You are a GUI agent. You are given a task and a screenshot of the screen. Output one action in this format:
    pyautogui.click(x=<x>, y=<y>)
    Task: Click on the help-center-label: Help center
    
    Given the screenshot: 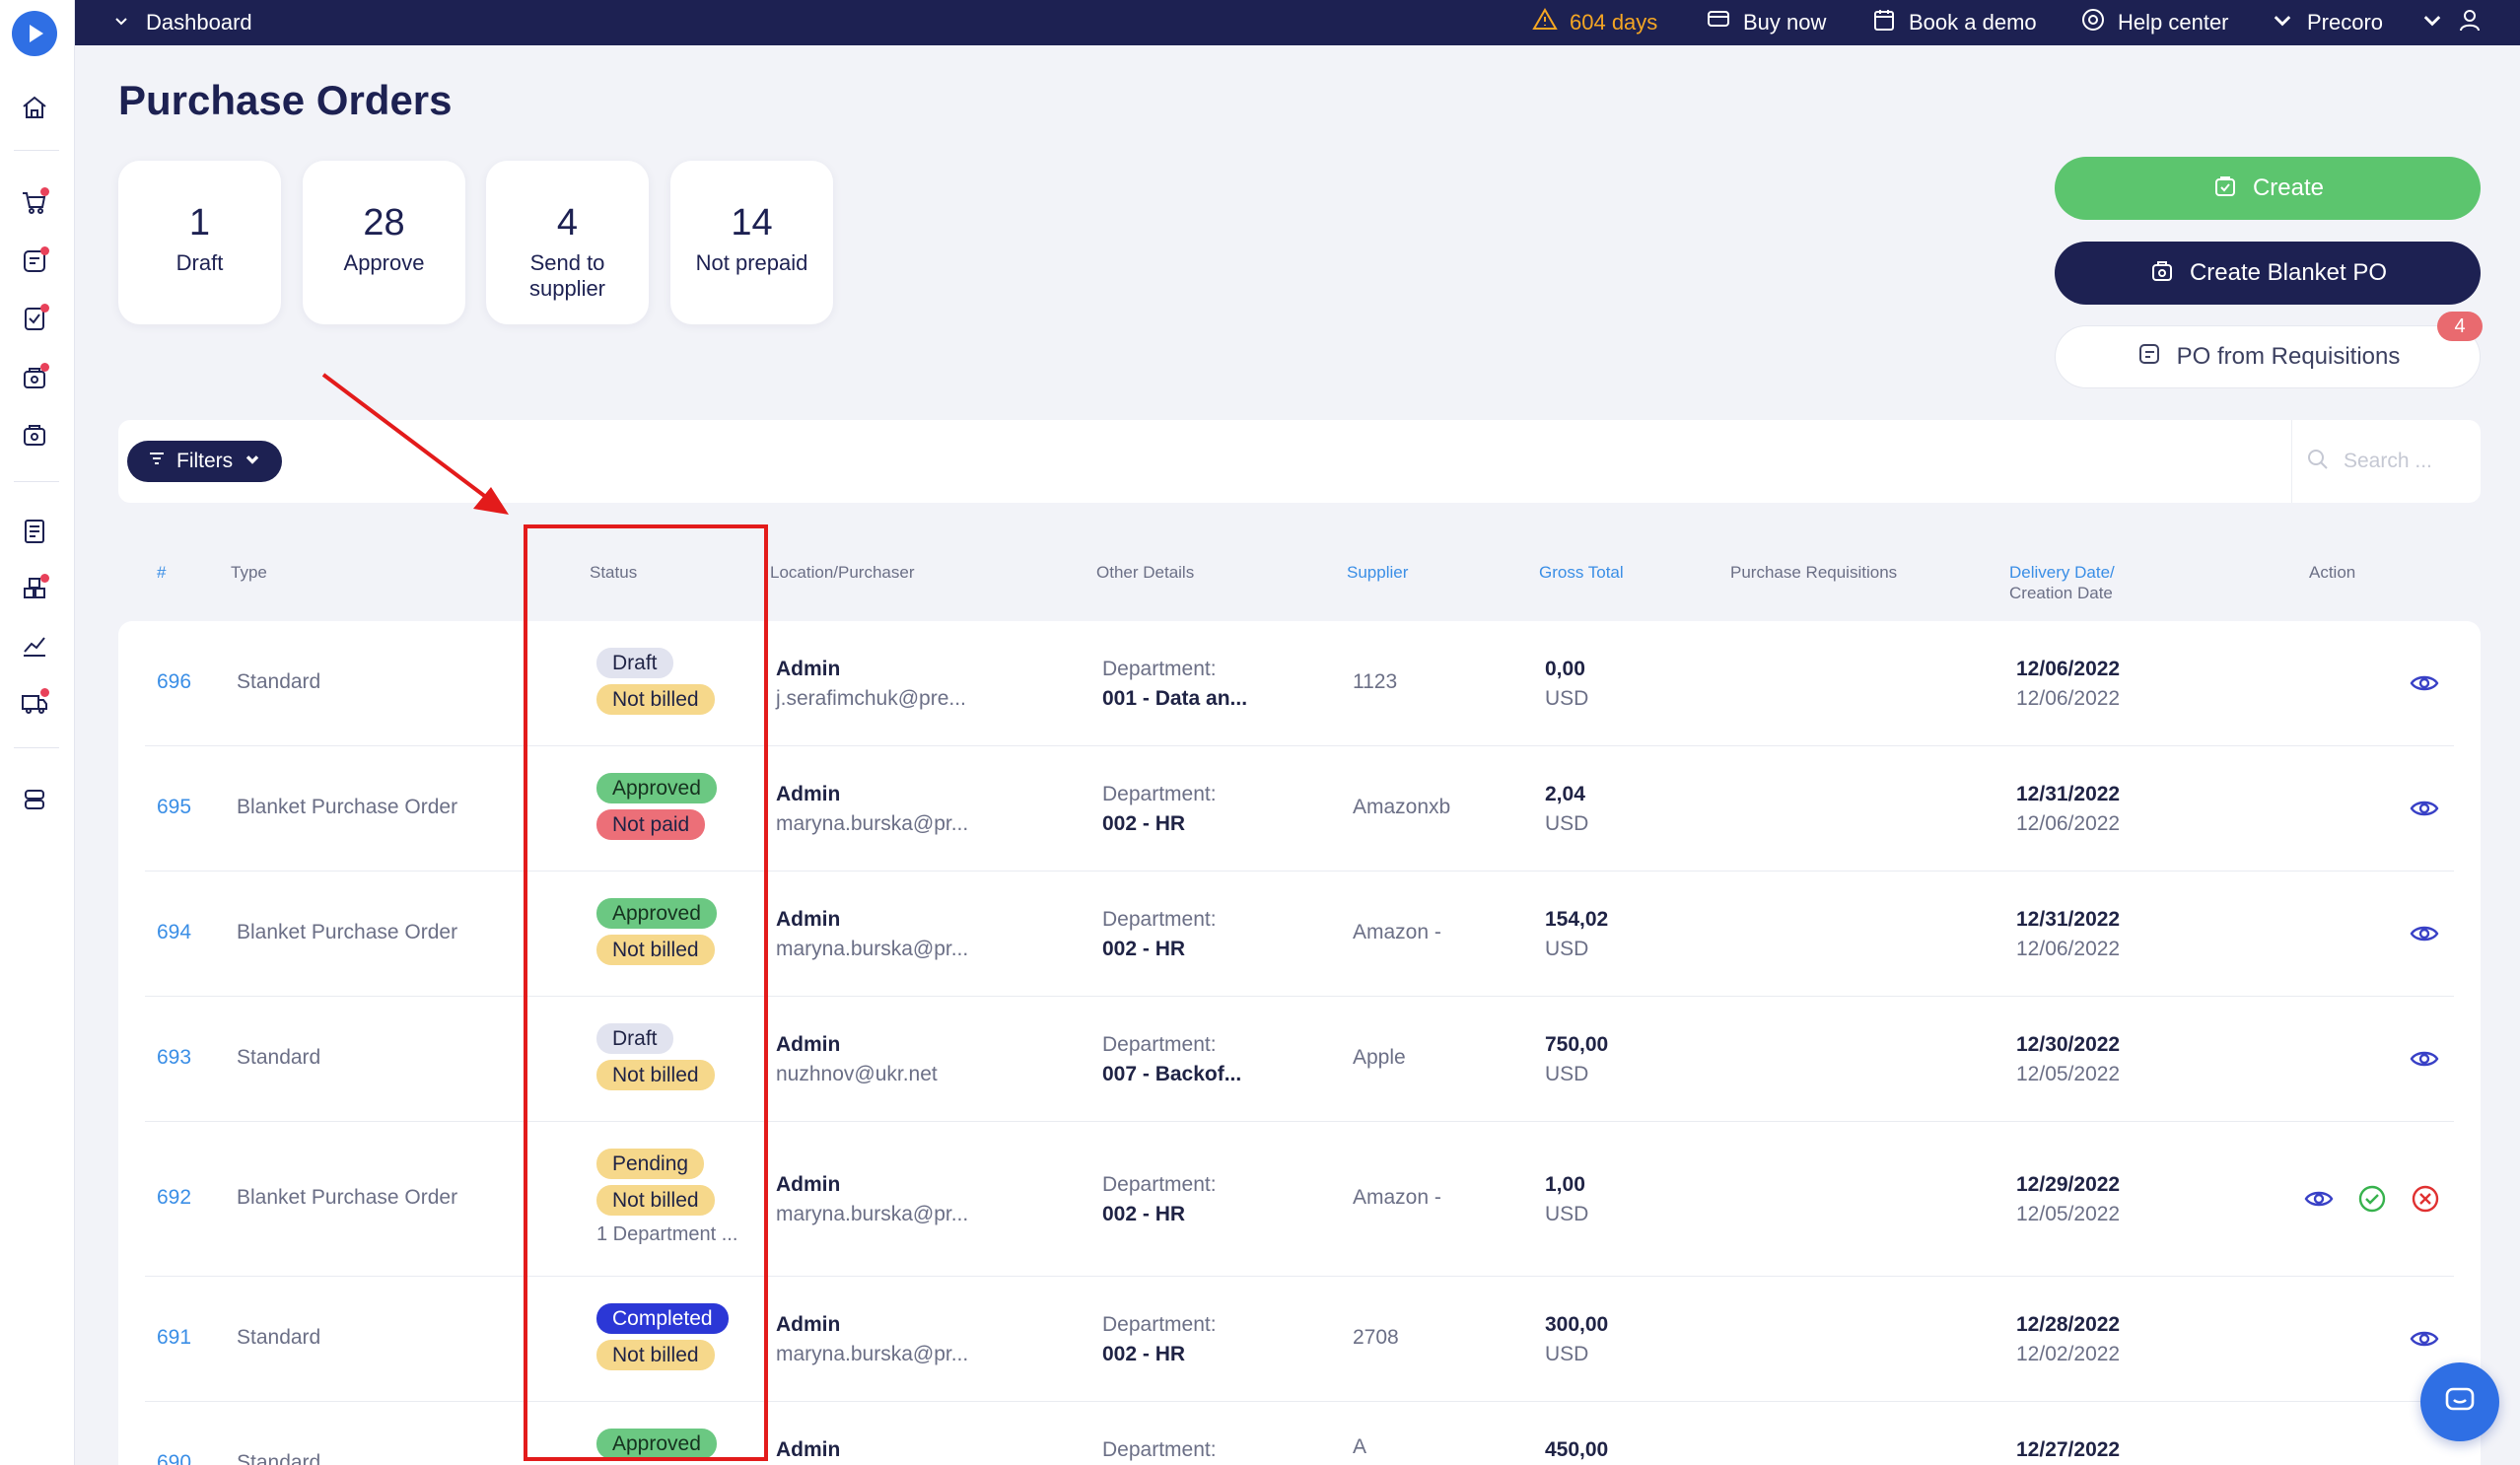 What is the action you would take?
    pyautogui.click(x=2173, y=22)
    